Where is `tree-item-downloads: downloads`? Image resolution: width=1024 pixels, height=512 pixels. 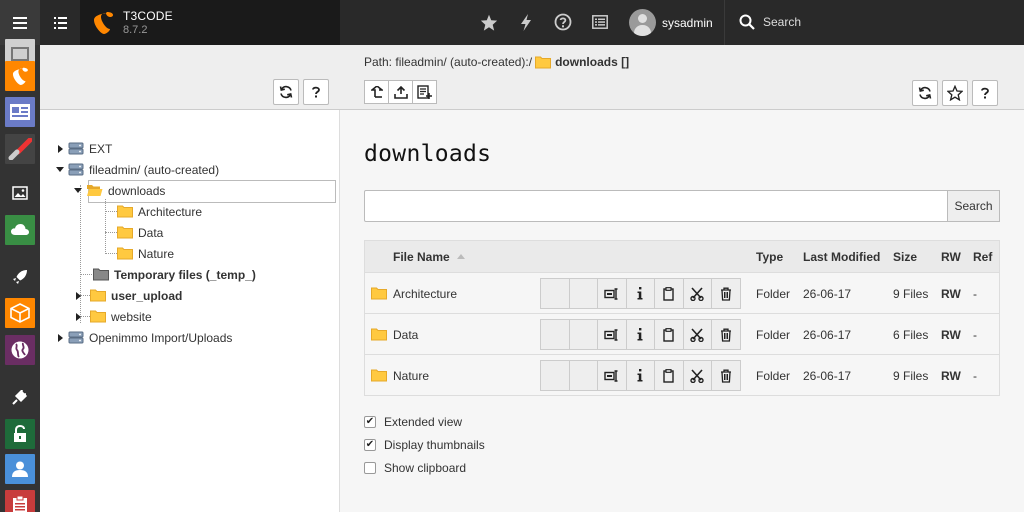 tree-item-downloads: downloads is located at coordinates (119, 190).